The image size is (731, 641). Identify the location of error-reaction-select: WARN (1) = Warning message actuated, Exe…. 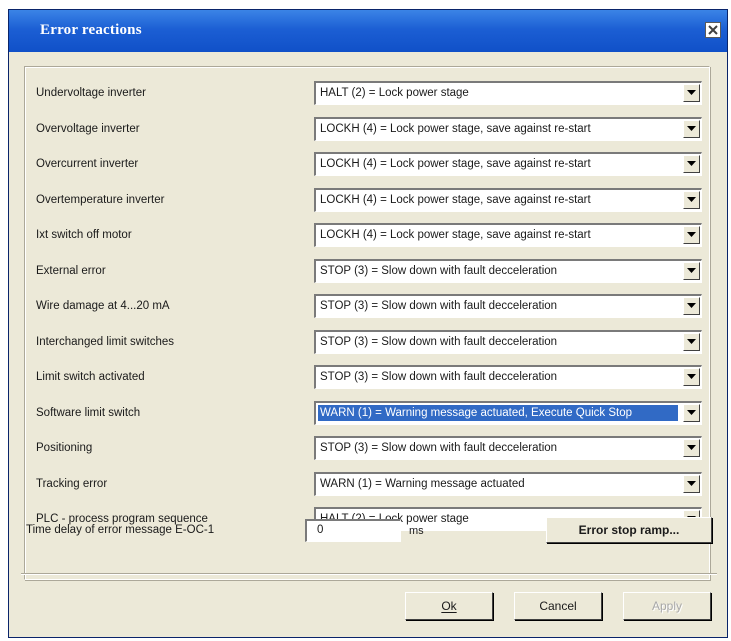
(508, 413).